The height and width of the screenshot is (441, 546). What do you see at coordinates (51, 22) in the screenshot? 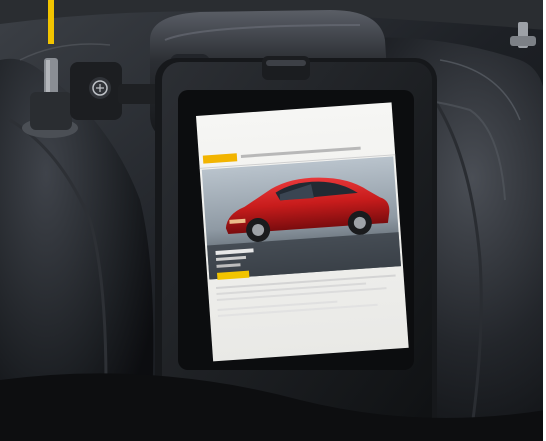
I see `yellow-accent-bar` at bounding box center [51, 22].